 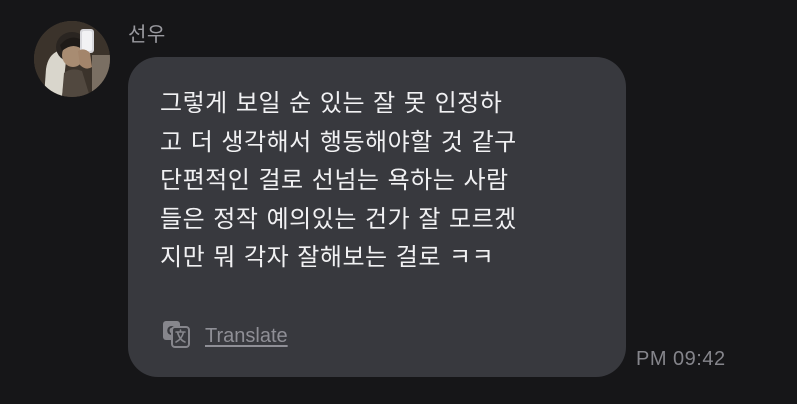 I want to click on translate-button: G Translate, so click(x=224, y=336).